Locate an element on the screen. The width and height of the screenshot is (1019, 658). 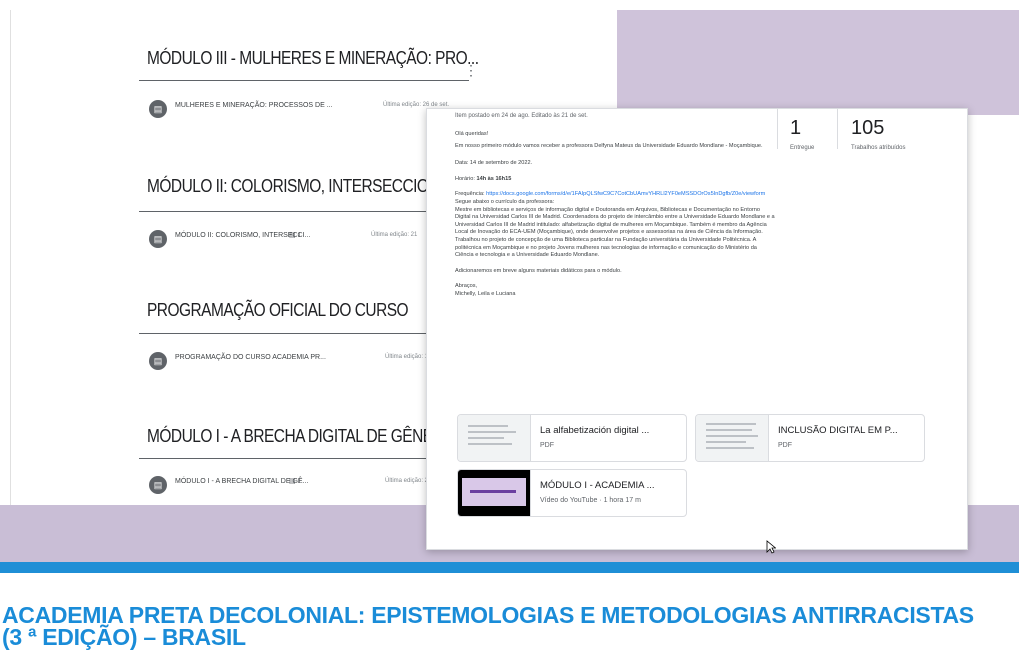
time-value: 14h às 16h15 is located at coordinates (494, 178).